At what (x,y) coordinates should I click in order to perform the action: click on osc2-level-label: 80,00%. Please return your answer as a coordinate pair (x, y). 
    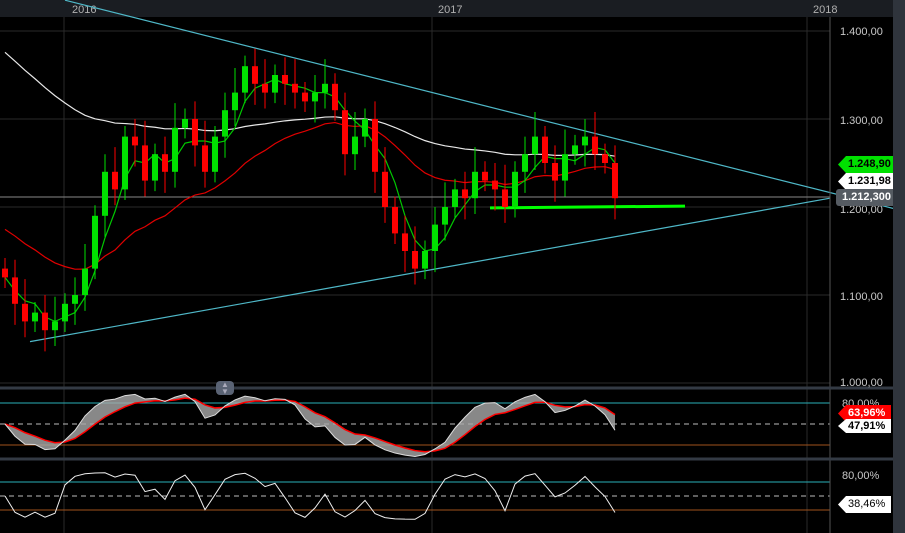
    Looking at the image, I should click on (861, 476).